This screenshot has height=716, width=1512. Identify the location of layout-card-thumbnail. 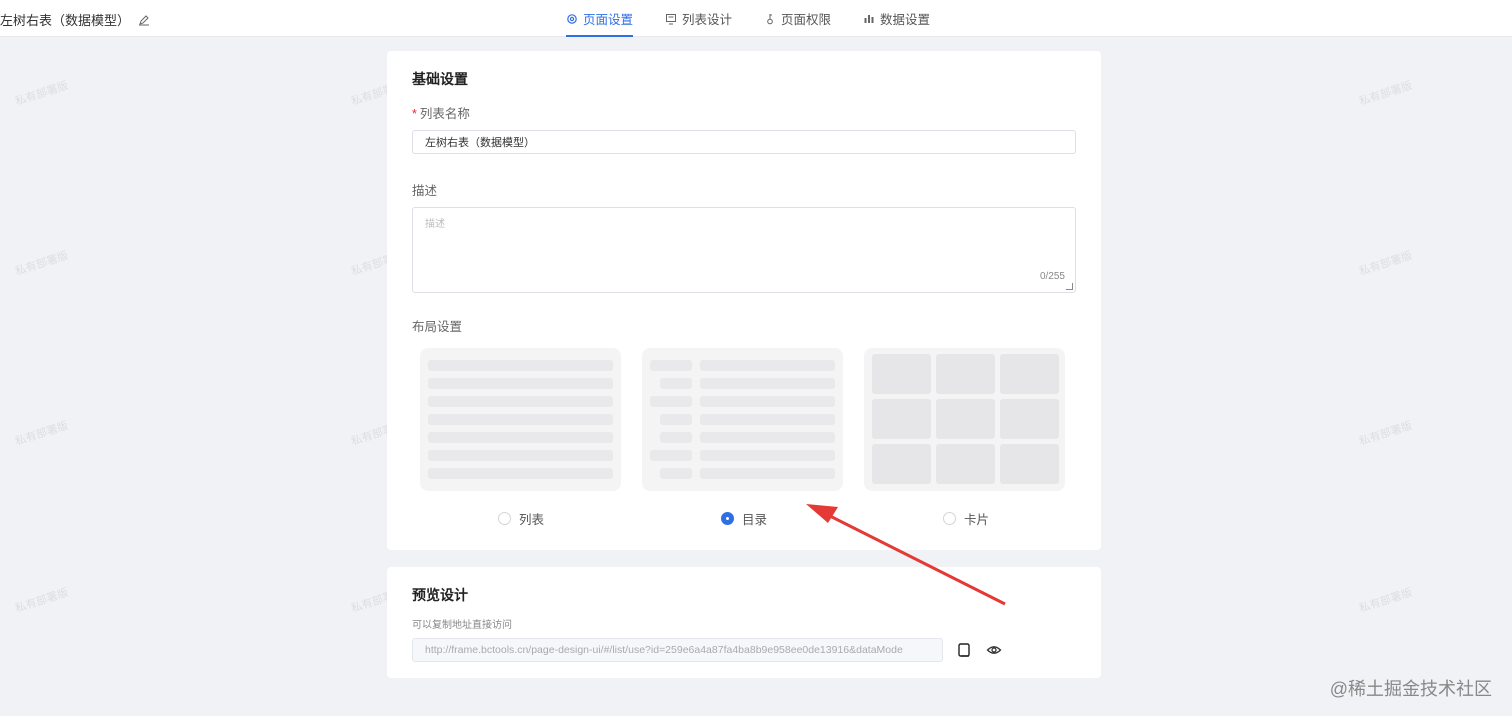
(964, 419).